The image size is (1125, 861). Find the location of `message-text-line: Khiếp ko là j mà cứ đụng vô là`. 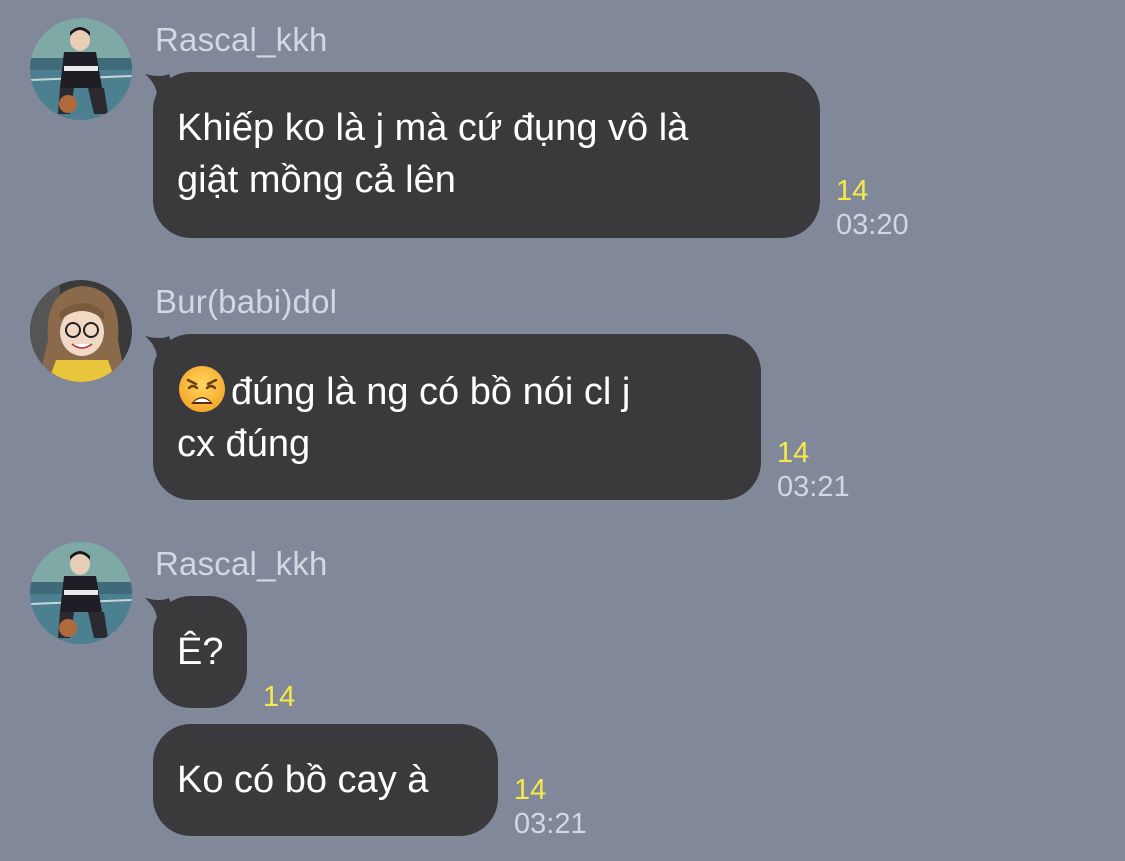

message-text-line: Khiếp ko là j mà cứ đụng vô là is located at coordinates (433, 128).